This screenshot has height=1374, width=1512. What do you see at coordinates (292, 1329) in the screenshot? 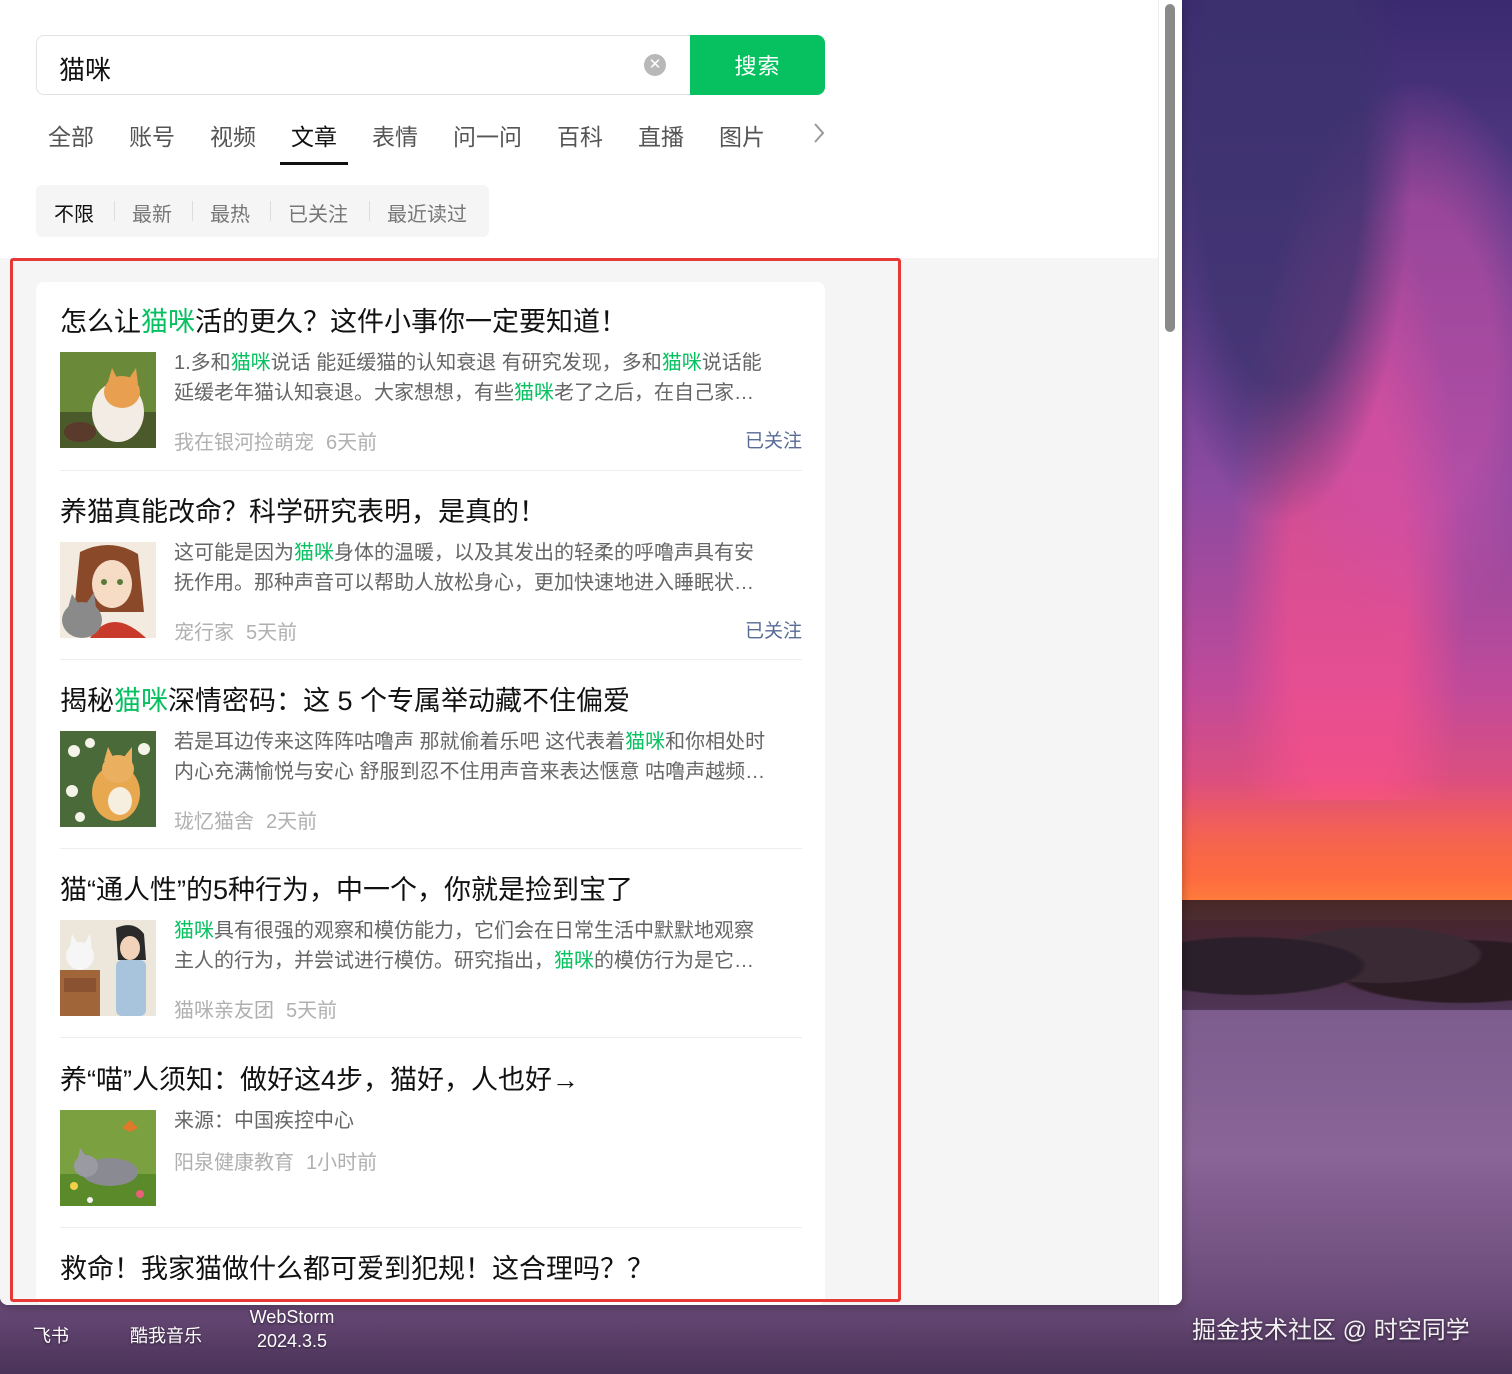
I see `desktop-icon-webstorm: WebStorm 2024.3.5` at bounding box center [292, 1329].